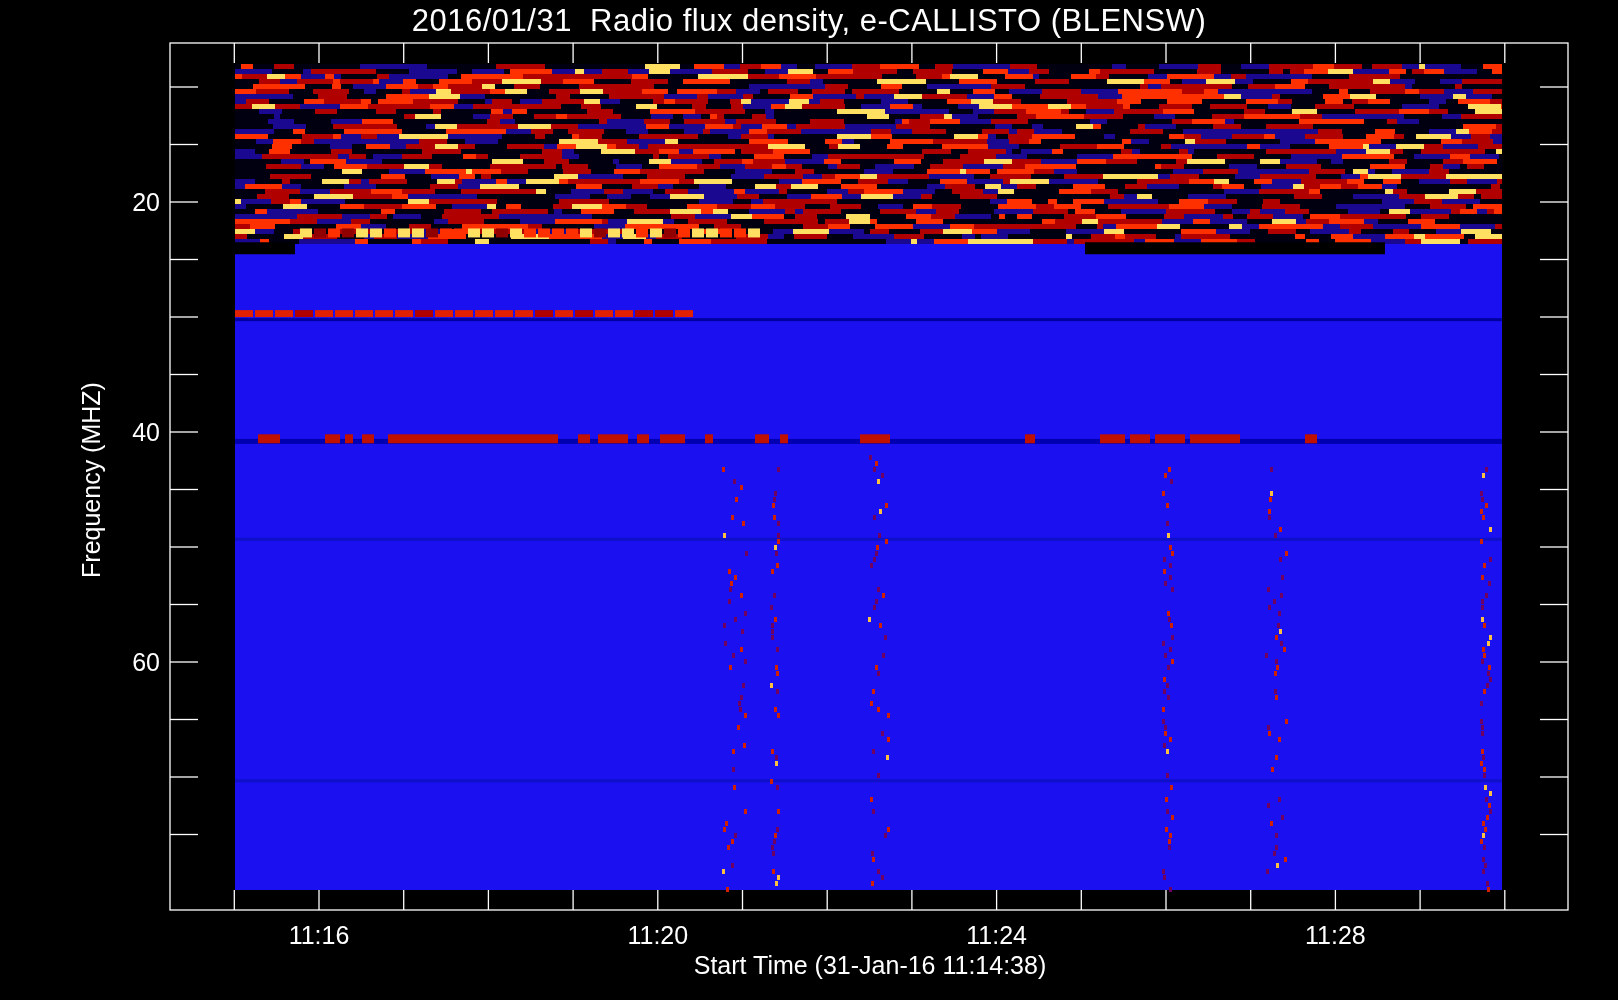 The image size is (1618, 1000). What do you see at coordinates (1335, 935) in the screenshot?
I see `x-tick-label: 11:28` at bounding box center [1335, 935].